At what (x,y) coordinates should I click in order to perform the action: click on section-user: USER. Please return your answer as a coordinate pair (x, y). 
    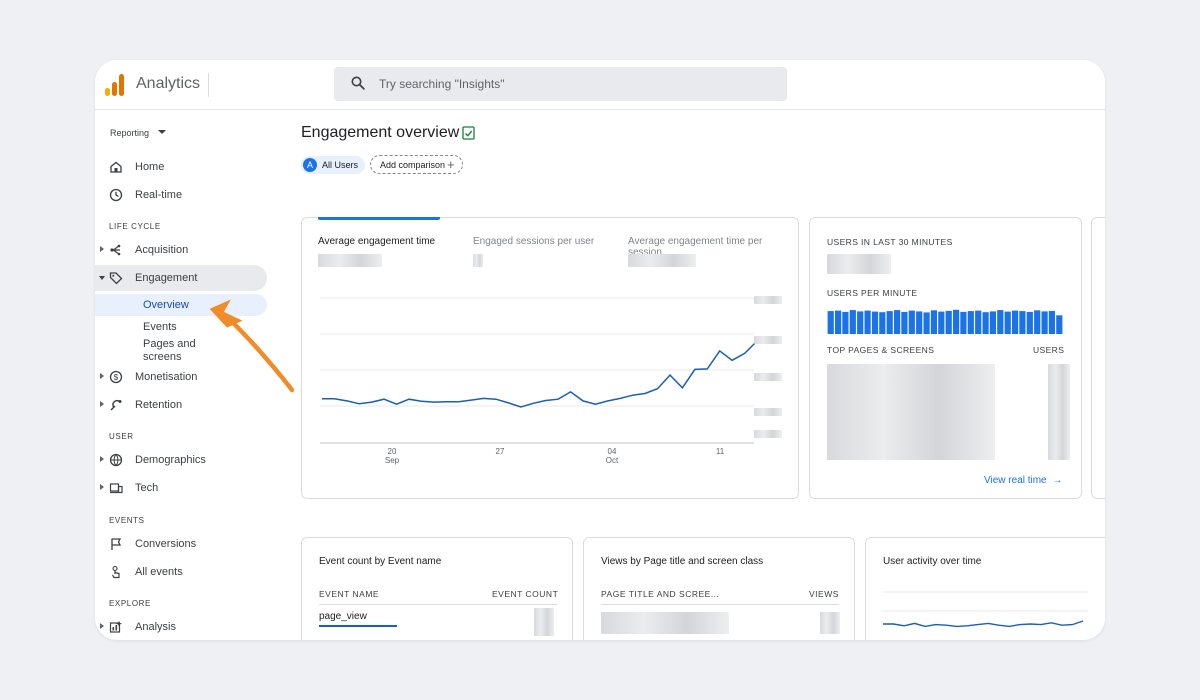
    Looking at the image, I should click on (121, 436).